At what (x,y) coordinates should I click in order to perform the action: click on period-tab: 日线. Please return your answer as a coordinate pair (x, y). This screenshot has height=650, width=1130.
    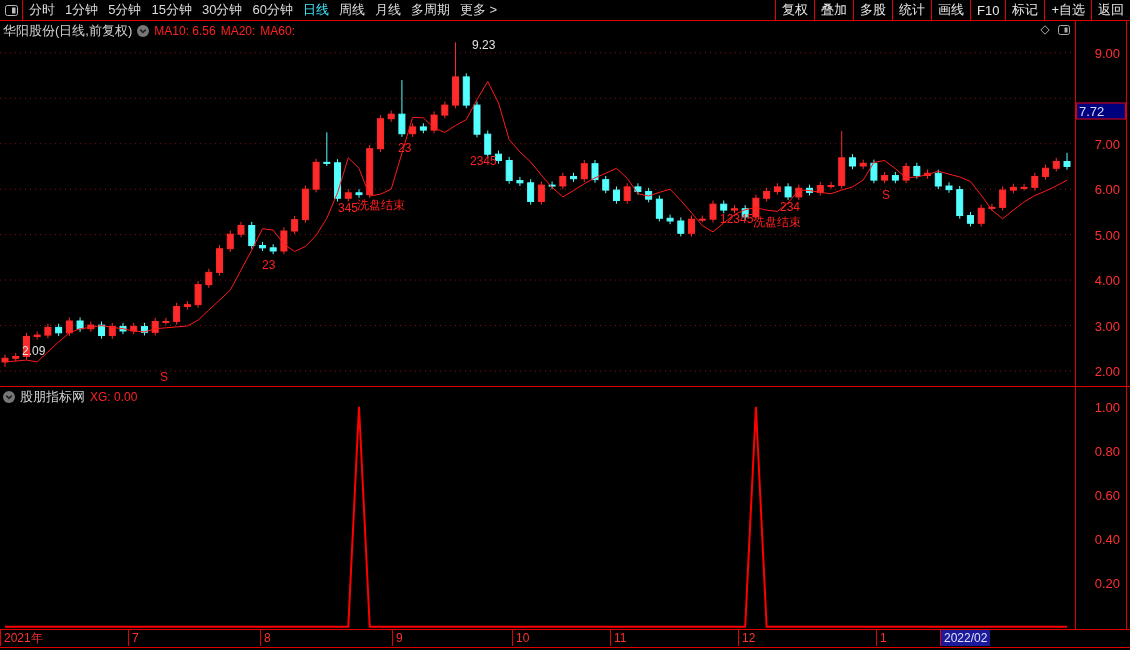
    Looking at the image, I should click on (315, 10).